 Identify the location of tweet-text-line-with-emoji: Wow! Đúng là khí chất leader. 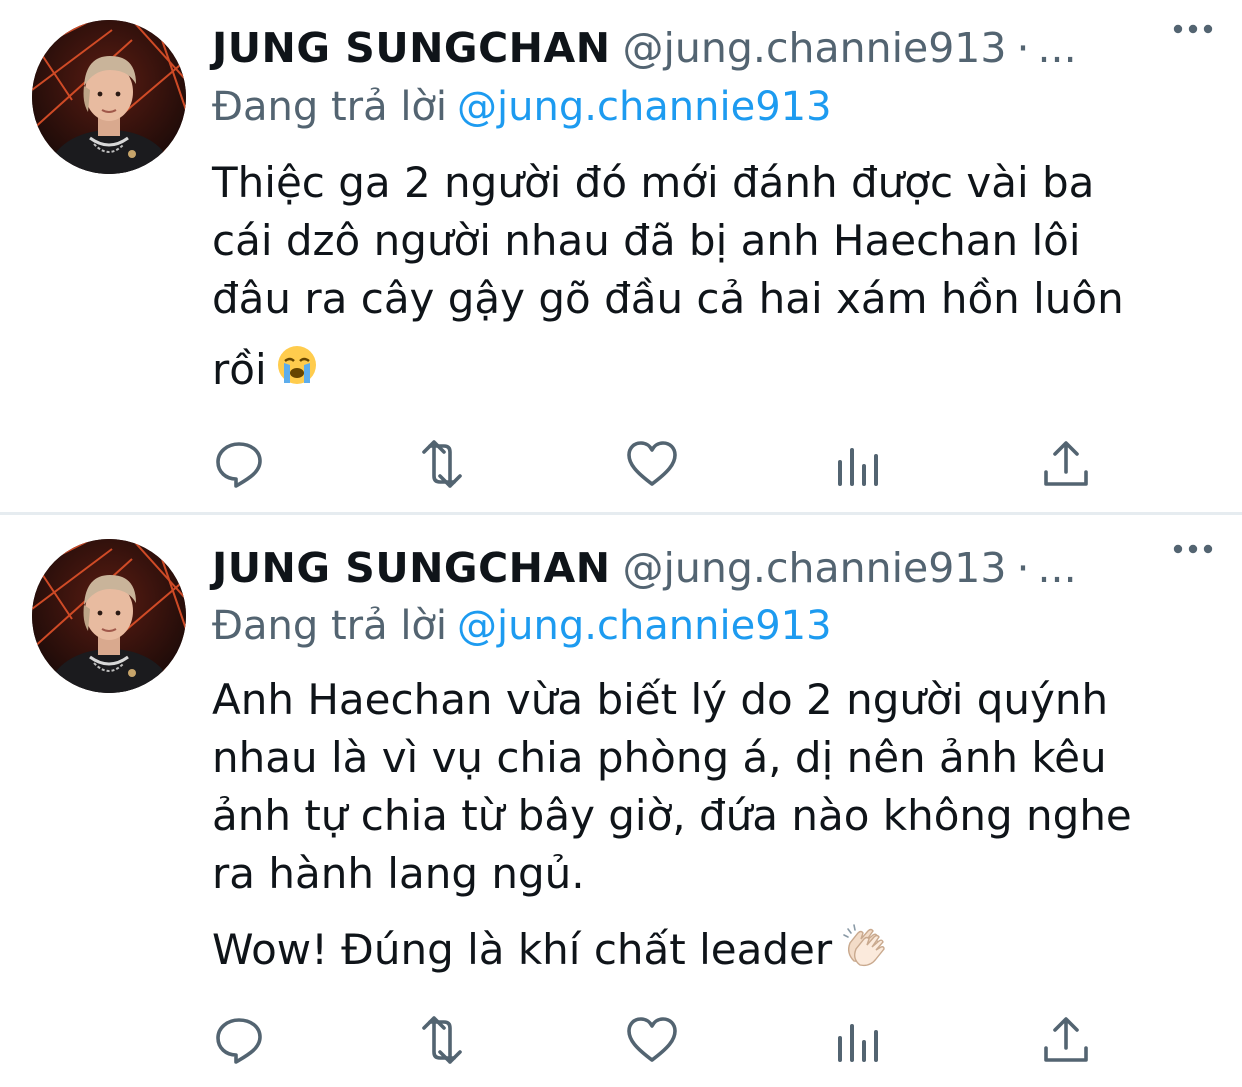
(712, 952).